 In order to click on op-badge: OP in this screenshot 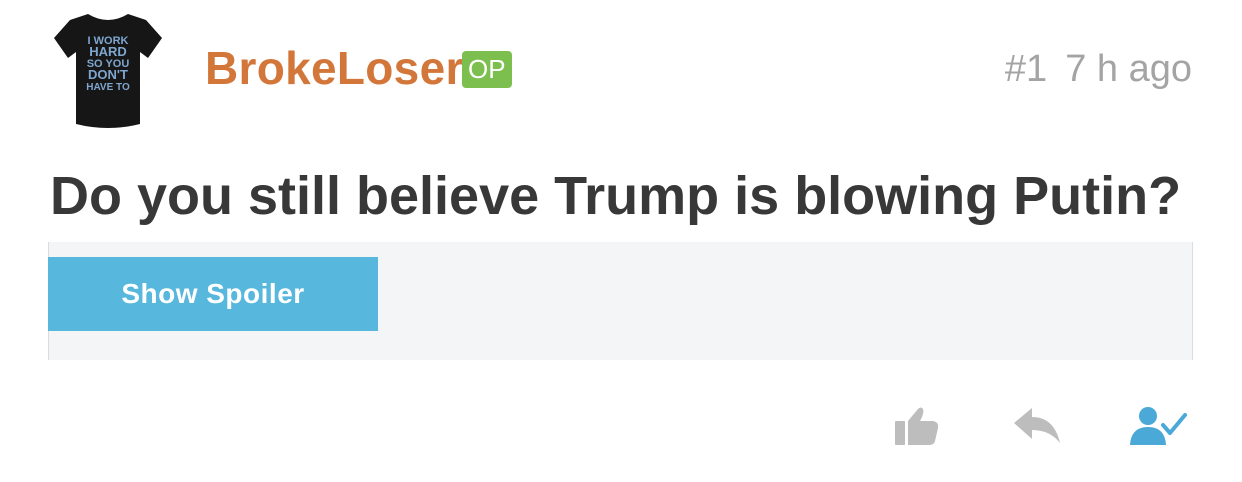, I will do `click(487, 69)`.